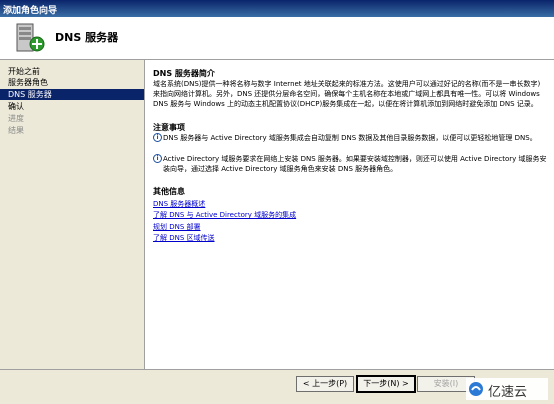 This screenshot has height=404, width=554. What do you see at coordinates (72, 106) in the screenshot?
I see `step-confirmation: 确认` at bounding box center [72, 106].